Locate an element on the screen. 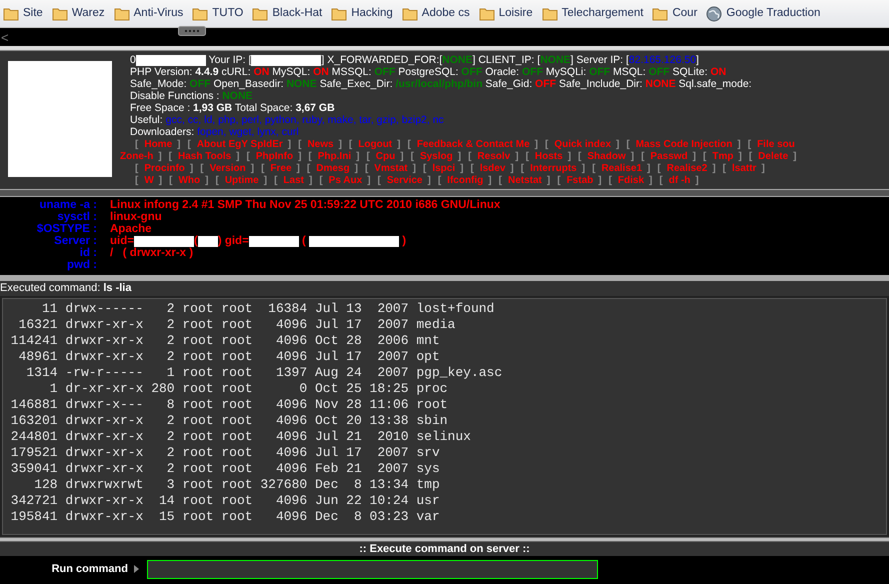 This screenshot has height=584, width=889. info-text: /usr/local/php/bin is located at coordinates (439, 84).